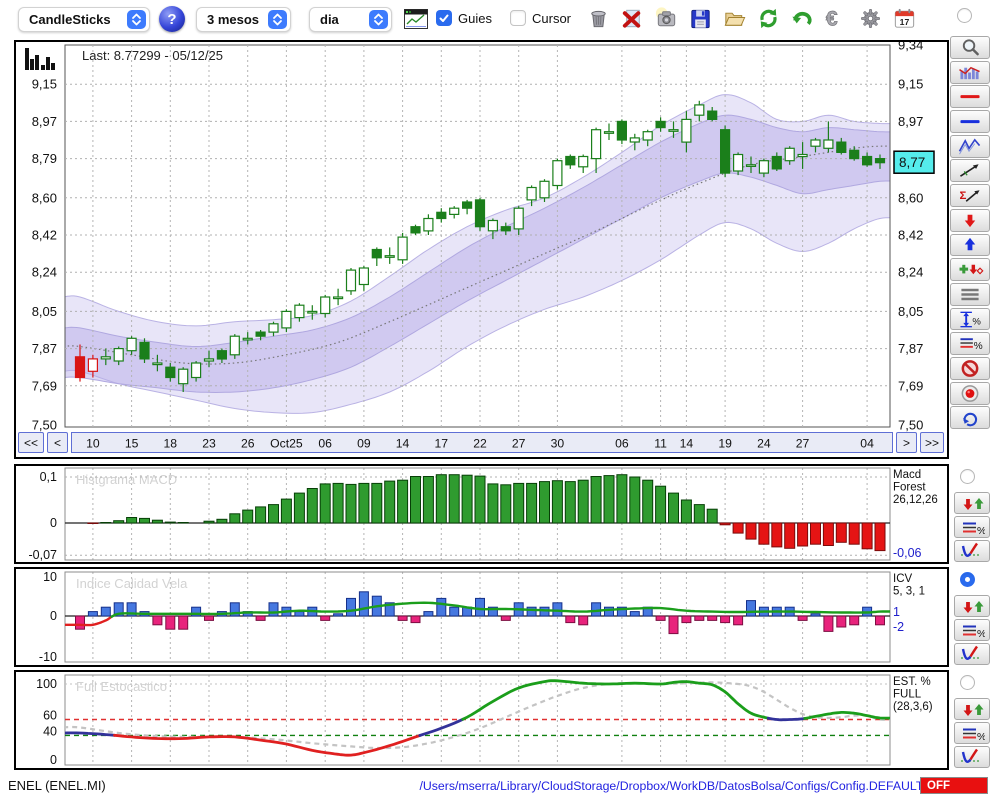 This screenshot has height=800, width=1000. What do you see at coordinates (972, 757) in the screenshot?
I see `est-curve-icon` at bounding box center [972, 757].